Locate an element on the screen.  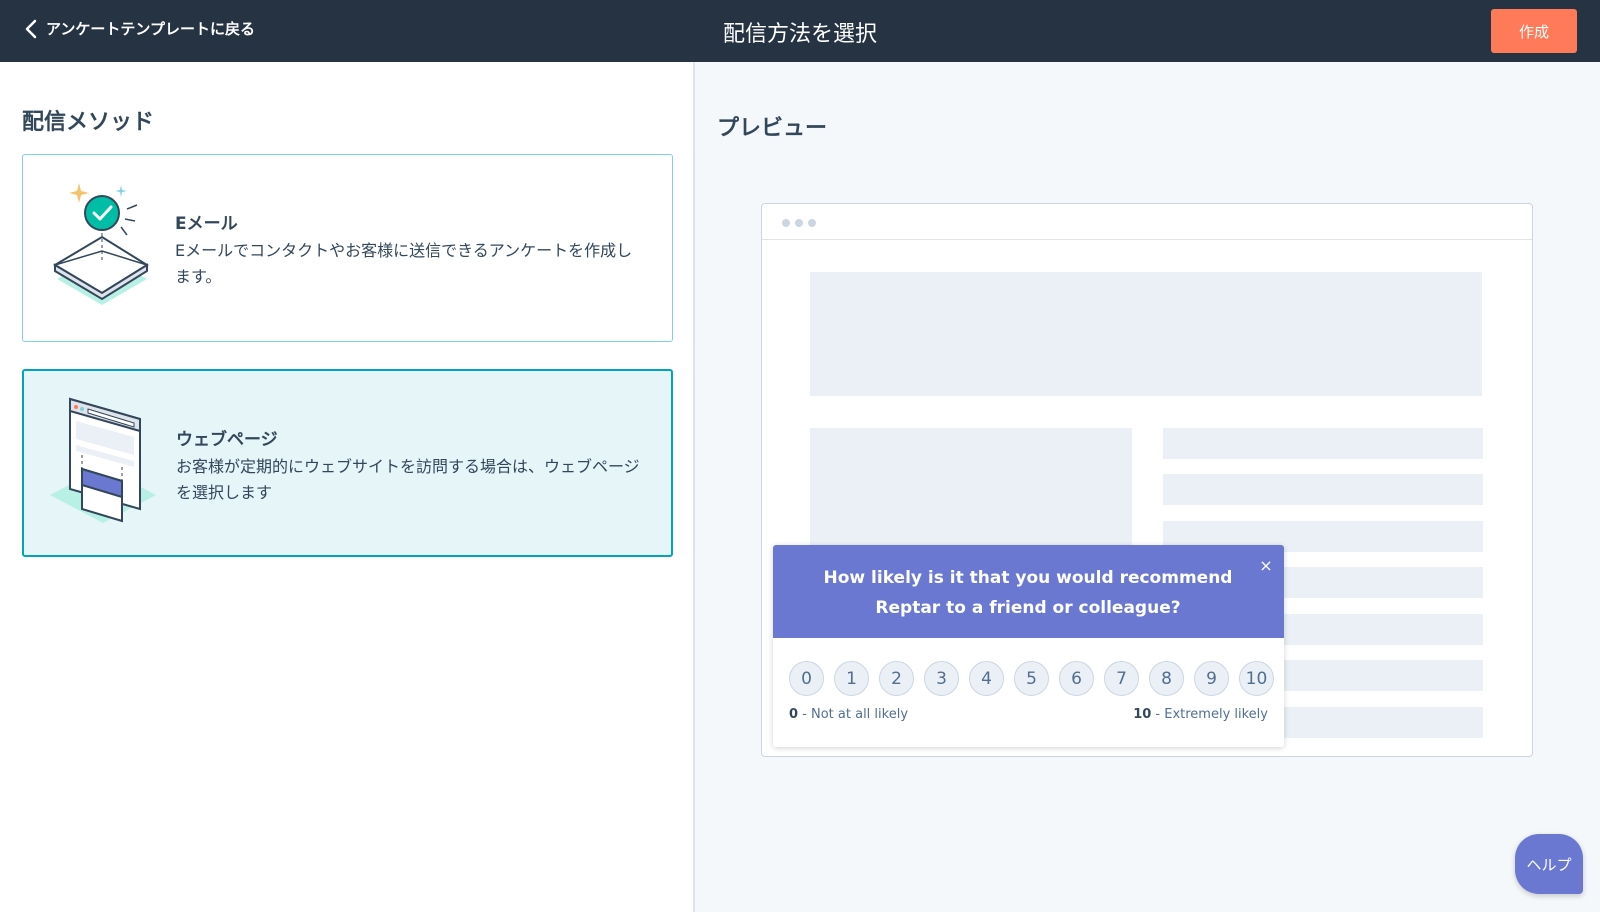
nps-score-button: 10 is located at coordinates (1256, 678).